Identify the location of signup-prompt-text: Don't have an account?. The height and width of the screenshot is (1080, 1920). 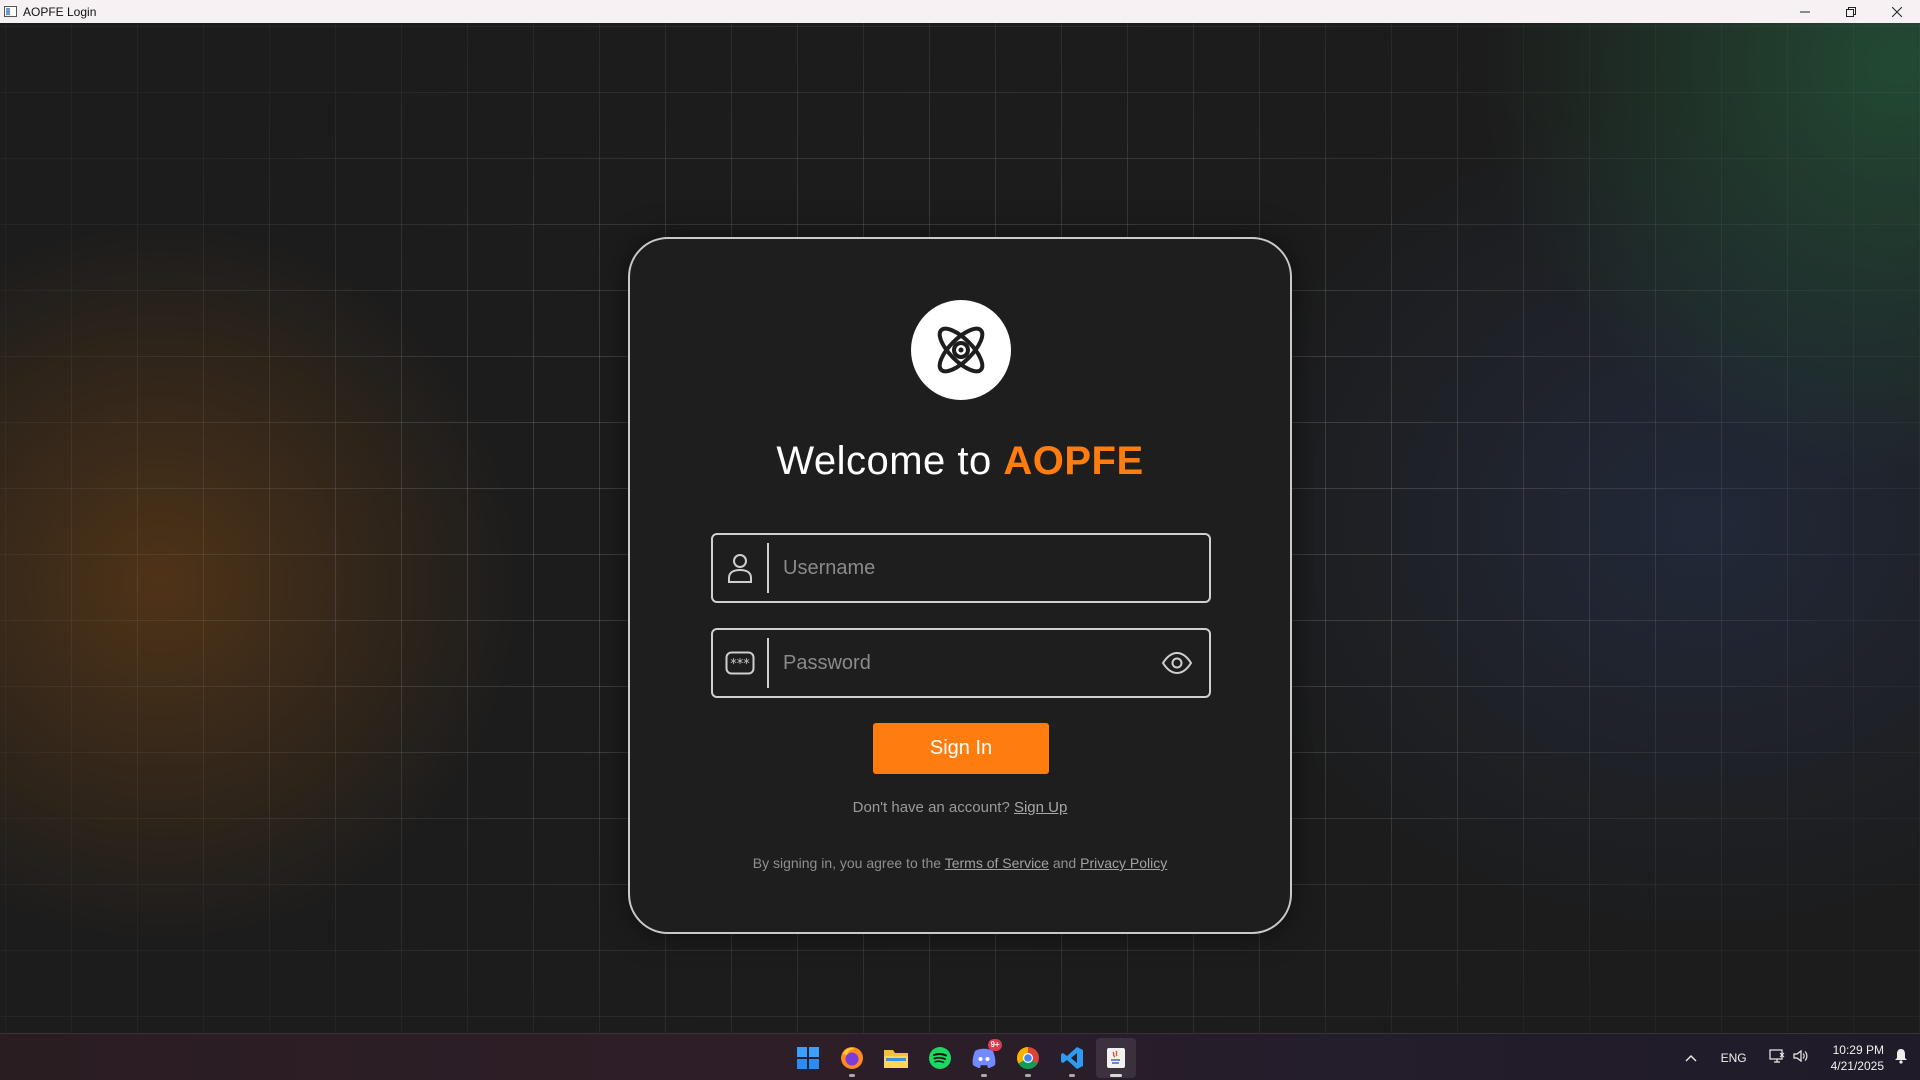
(933, 807).